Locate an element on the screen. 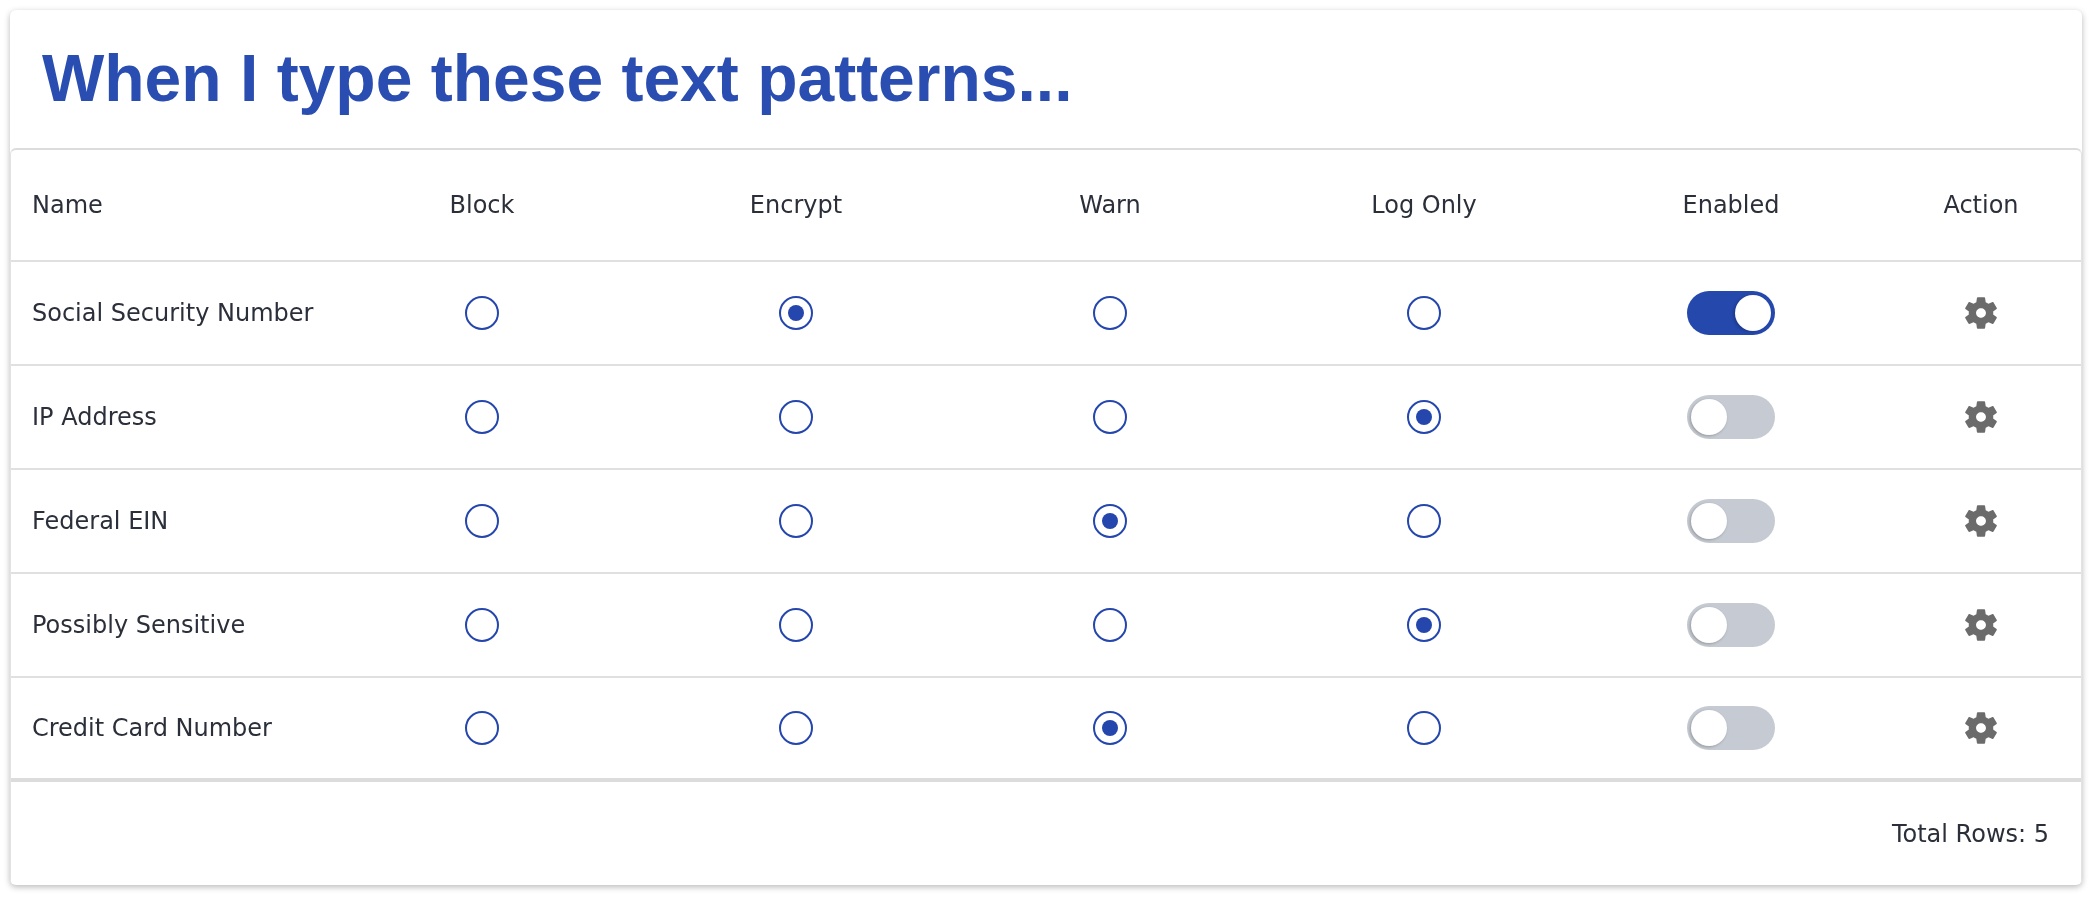  column-header: Action is located at coordinates (1981, 205).